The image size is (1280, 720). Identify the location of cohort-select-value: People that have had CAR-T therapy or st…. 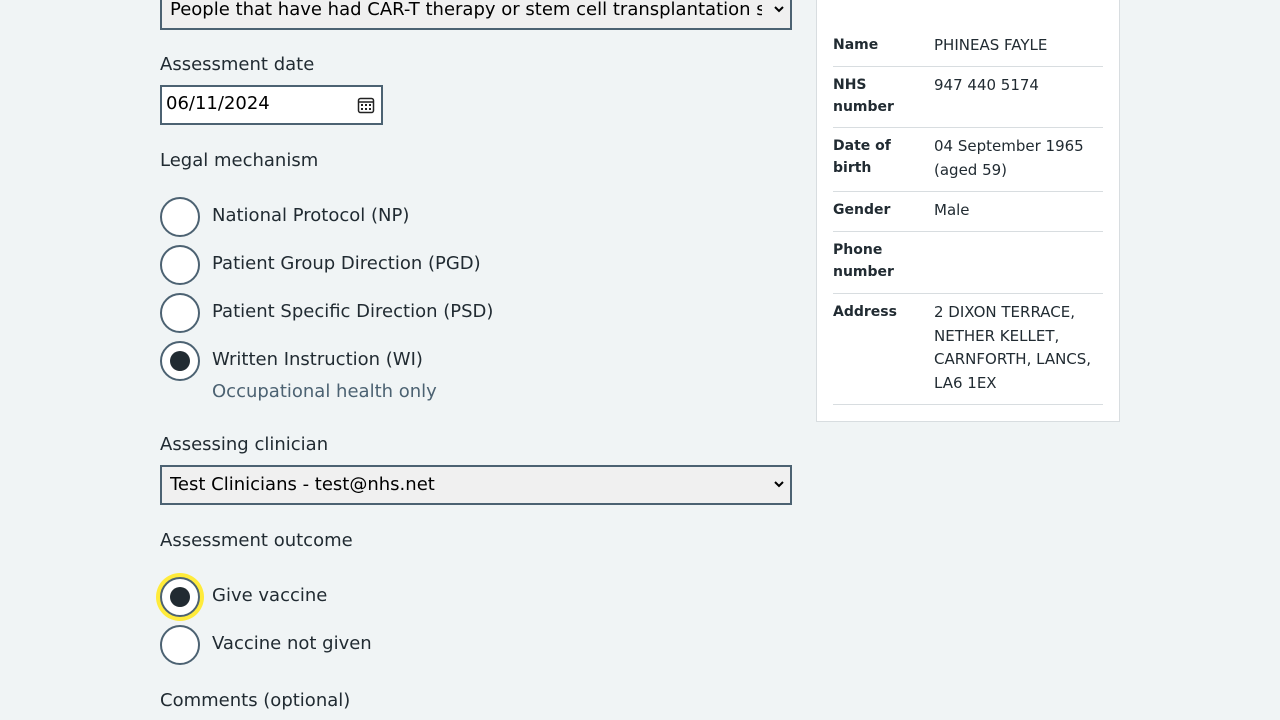
(466, 10).